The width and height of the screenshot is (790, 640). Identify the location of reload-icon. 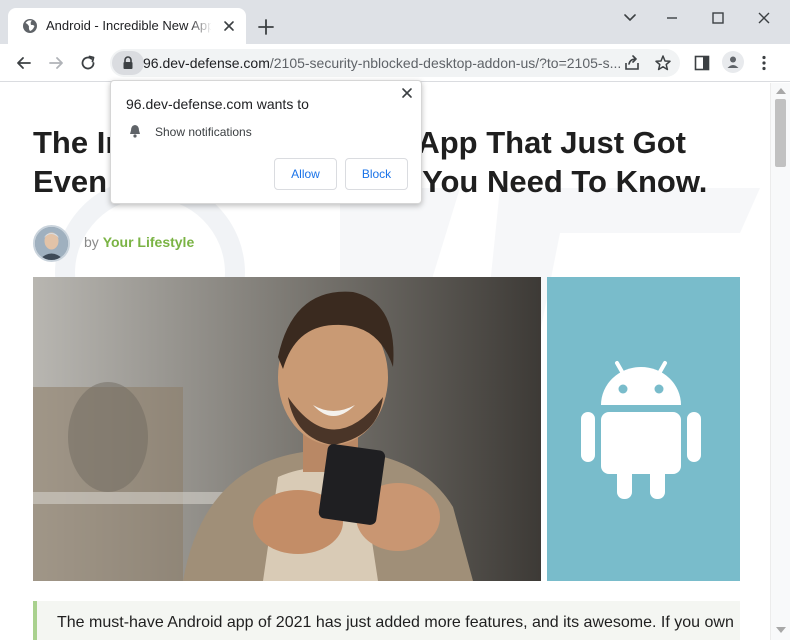
(88, 63).